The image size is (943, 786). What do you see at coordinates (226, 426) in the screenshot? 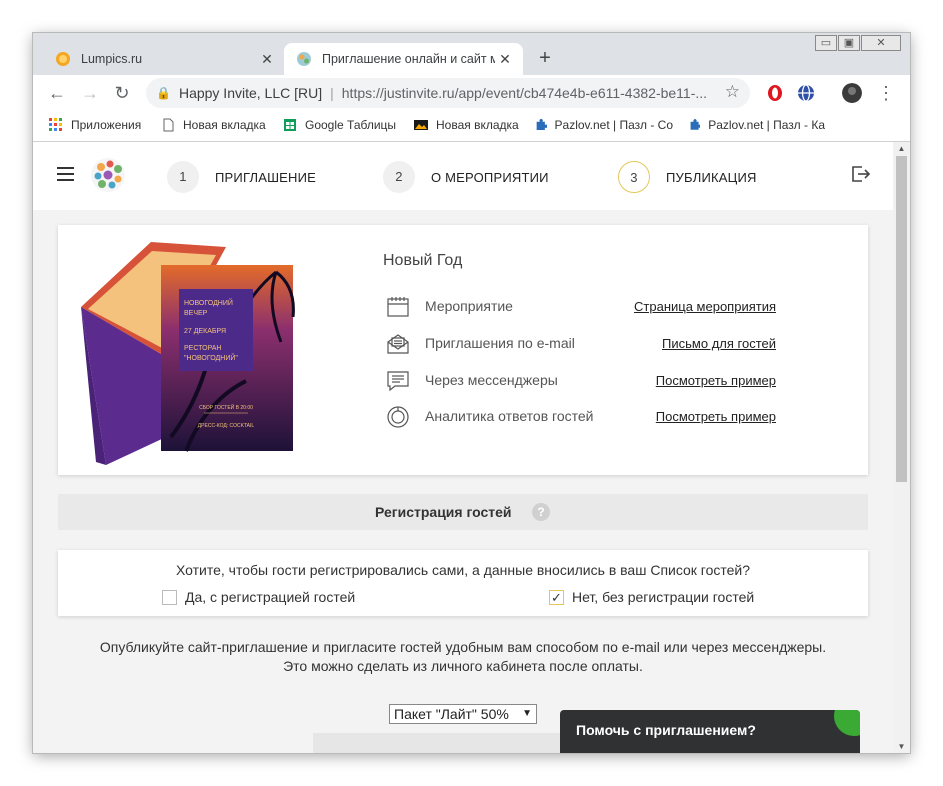
I see `card-line-7: ДРЕСС-КОД: COCKTAIL` at bounding box center [226, 426].